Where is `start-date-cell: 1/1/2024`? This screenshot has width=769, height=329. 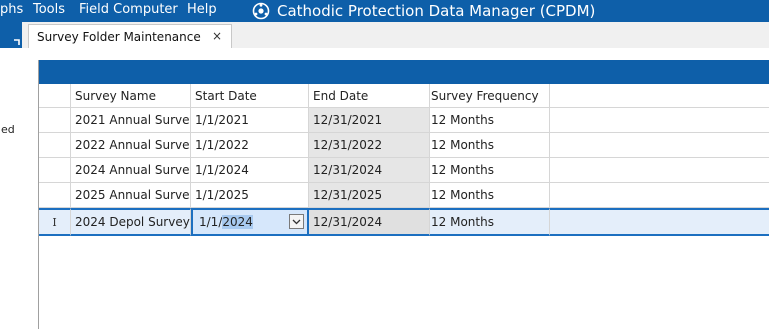
start-date-cell: 1/1/2024 is located at coordinates (250, 170).